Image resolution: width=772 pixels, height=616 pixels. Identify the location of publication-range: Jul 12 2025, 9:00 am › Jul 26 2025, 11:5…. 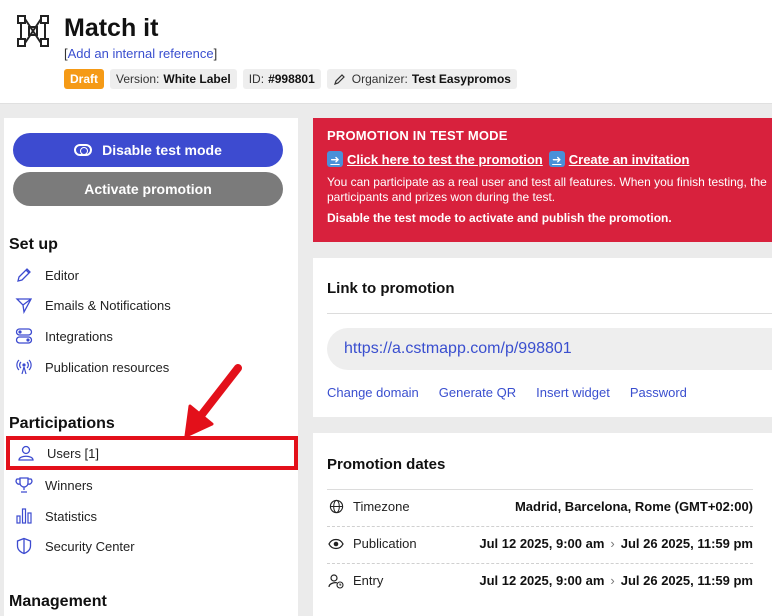
(616, 543).